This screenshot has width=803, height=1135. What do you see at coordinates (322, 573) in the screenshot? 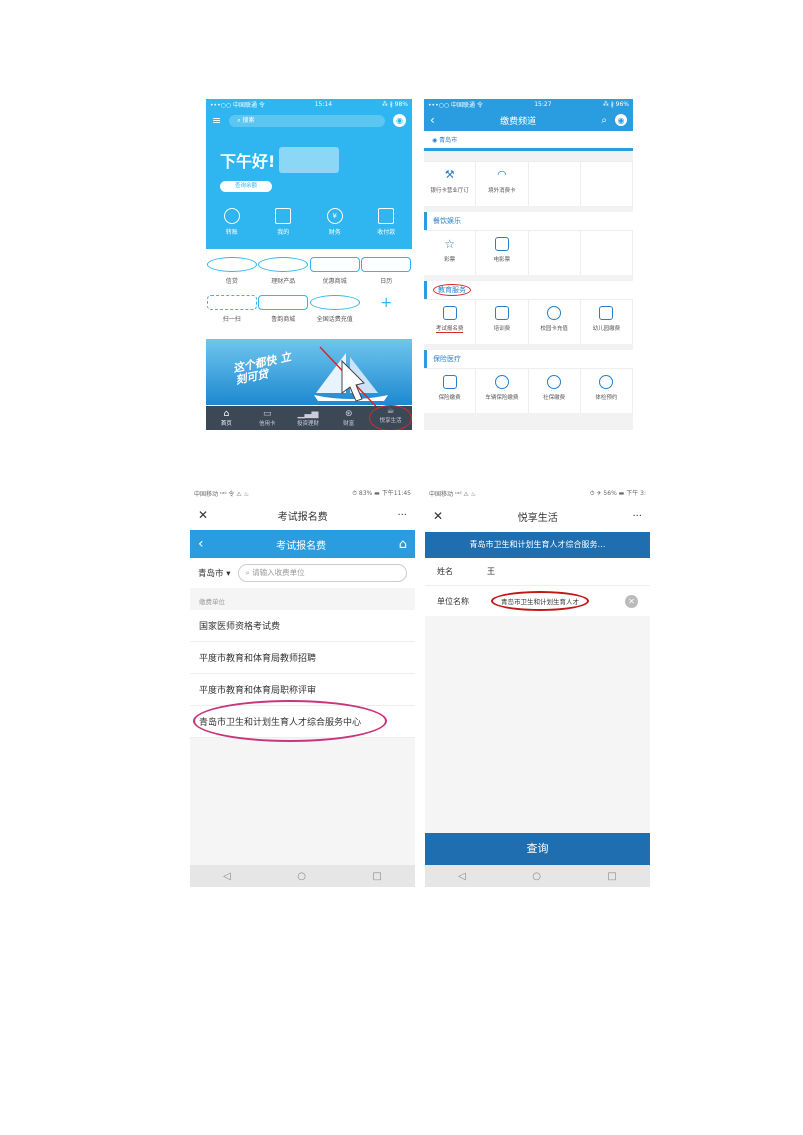
I see `search-input: ⌕ 请输入收费单位` at bounding box center [322, 573].